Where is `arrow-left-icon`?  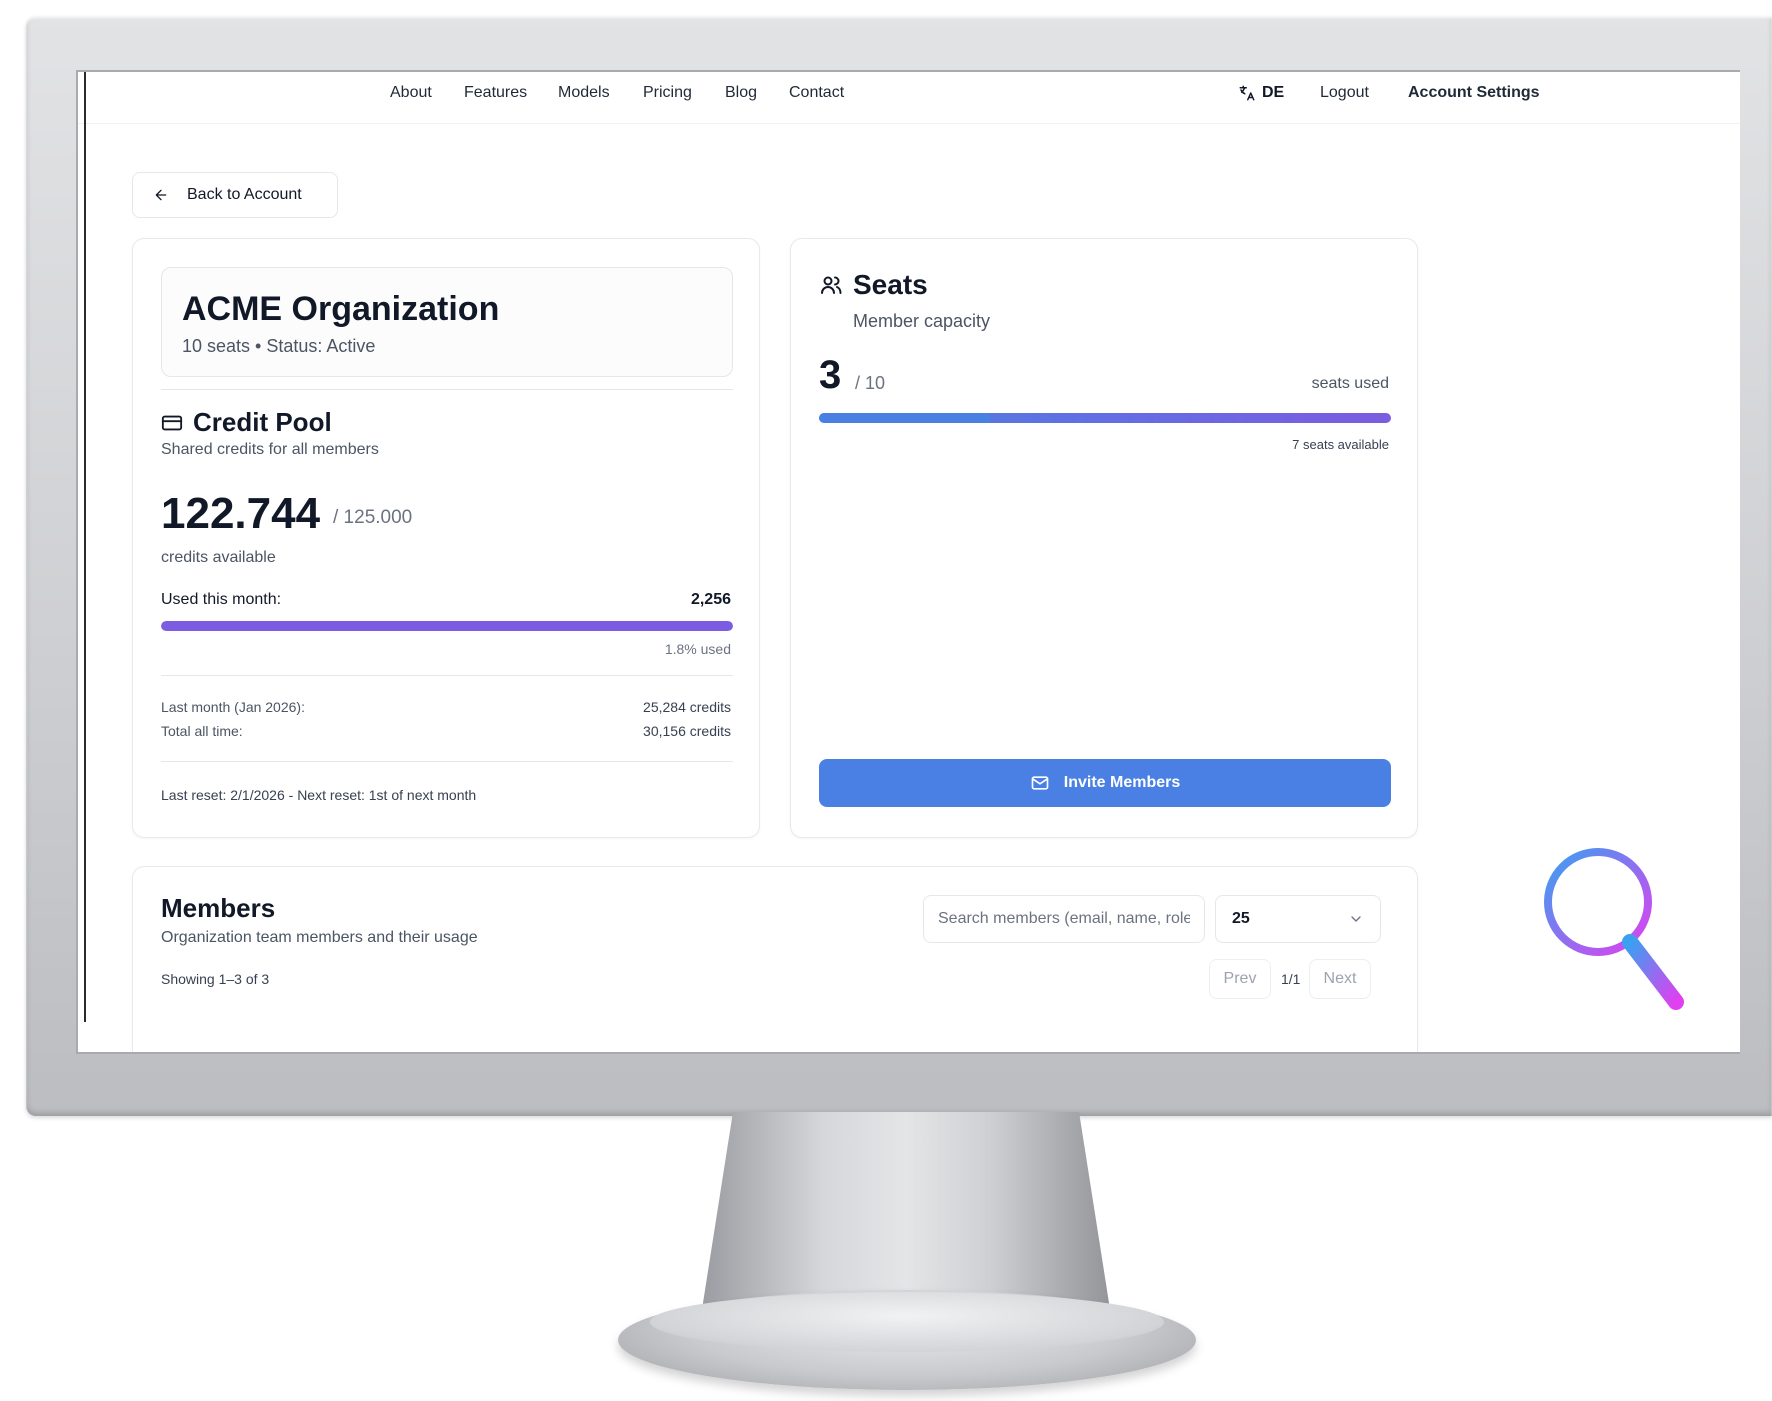
arrow-left-icon is located at coordinates (161, 195).